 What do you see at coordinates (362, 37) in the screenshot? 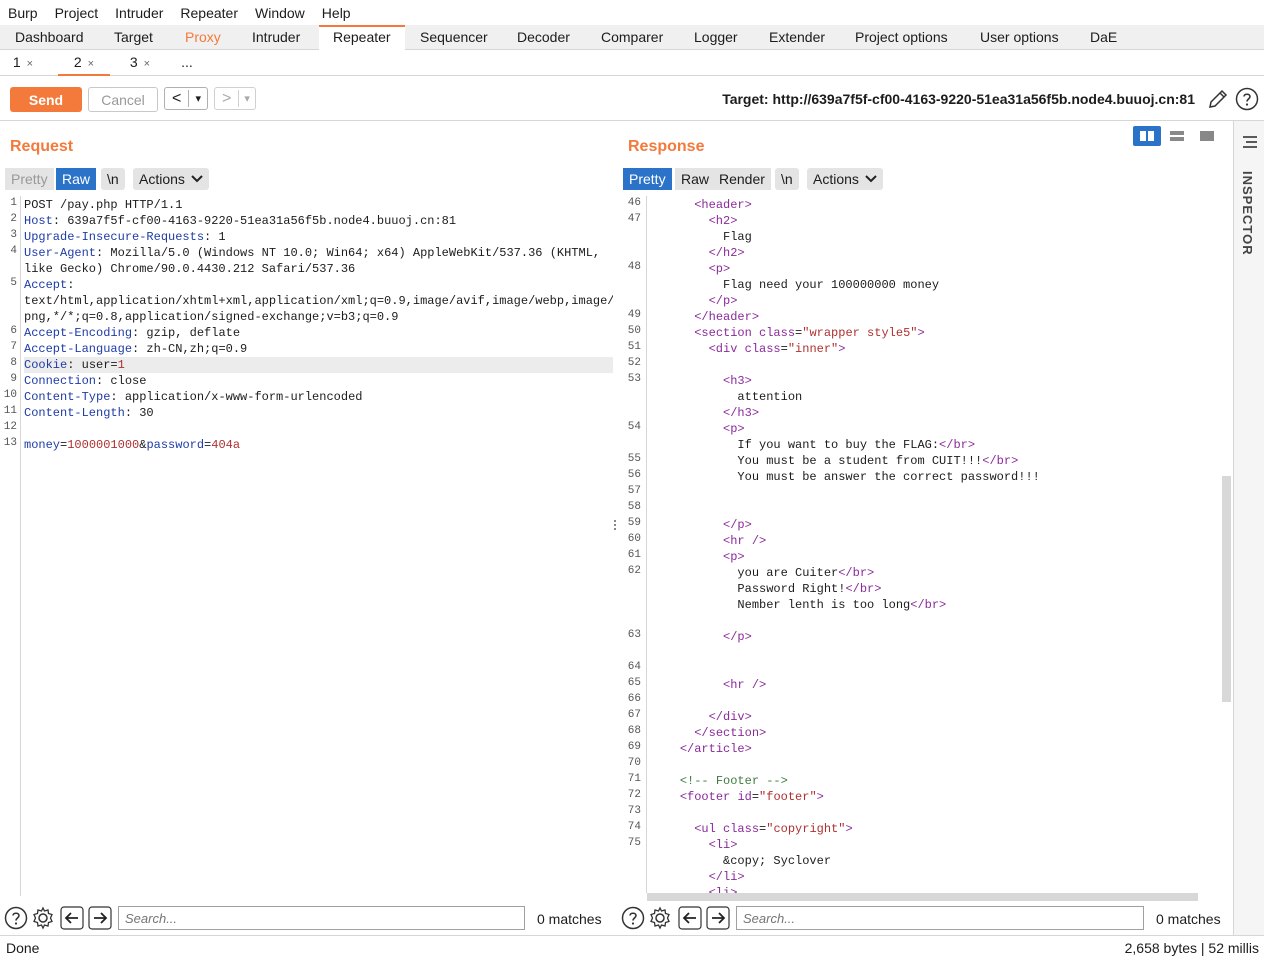
I see `tab-repeater: Repeater` at bounding box center [362, 37].